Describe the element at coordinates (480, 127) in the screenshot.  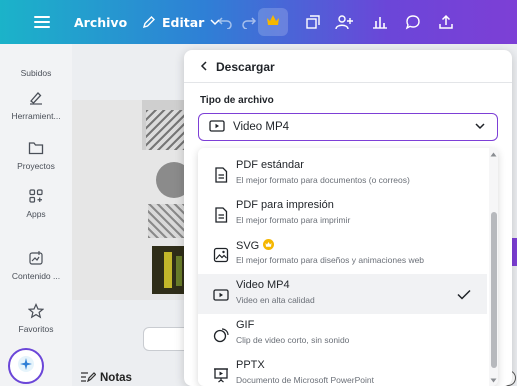
I see `chevron-down-icon` at that location.